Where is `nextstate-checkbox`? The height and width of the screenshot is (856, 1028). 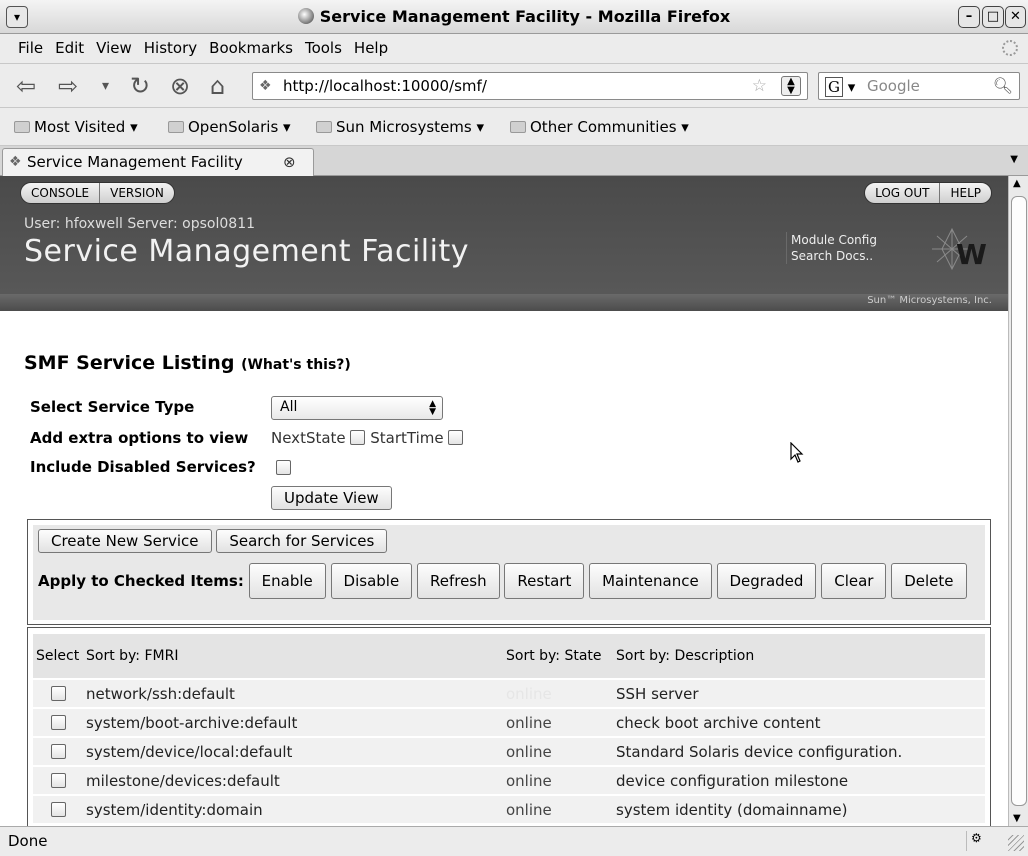 nextstate-checkbox is located at coordinates (358, 437).